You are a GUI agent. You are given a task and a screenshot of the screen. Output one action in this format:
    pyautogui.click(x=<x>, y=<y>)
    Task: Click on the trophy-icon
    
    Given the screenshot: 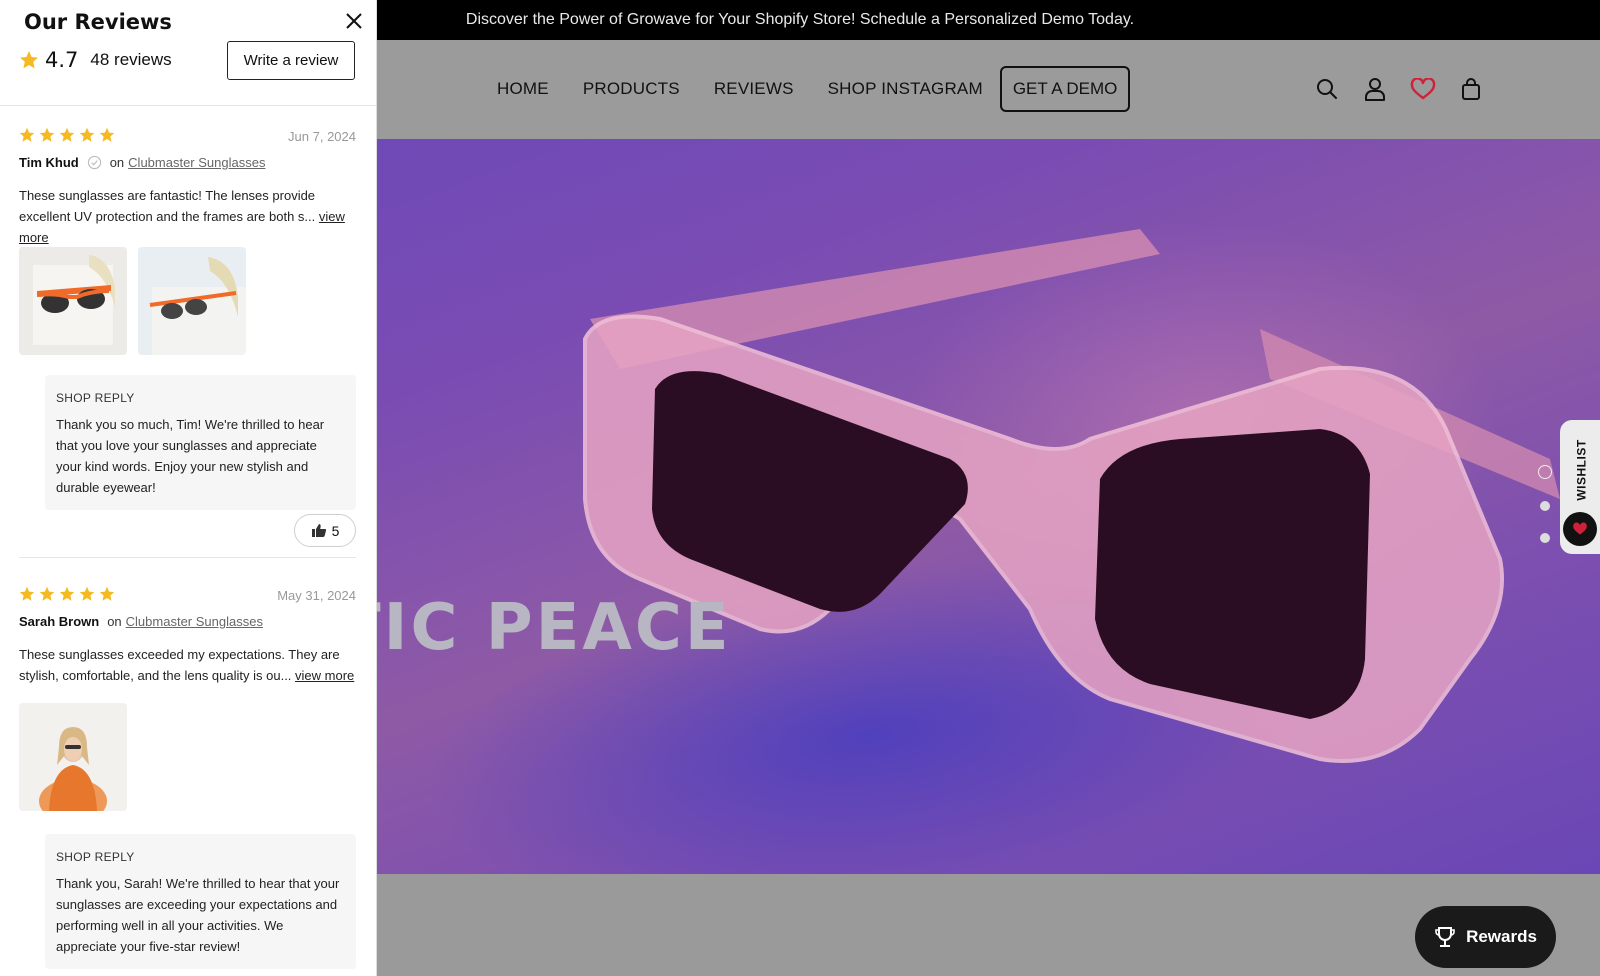 What is the action you would take?
    pyautogui.click(x=1445, y=937)
    